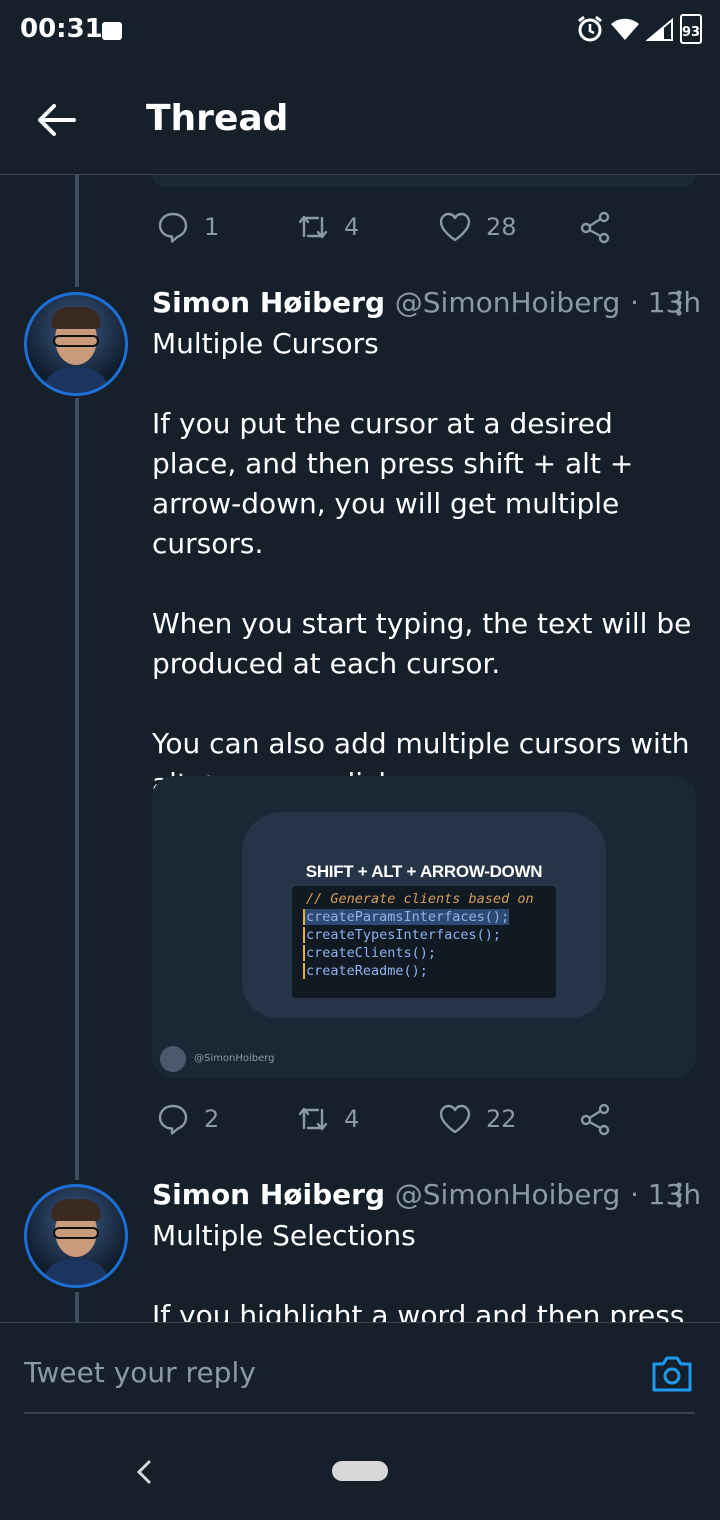 This screenshot has width=720, height=1520. I want to click on reply-button: 1, so click(187, 227).